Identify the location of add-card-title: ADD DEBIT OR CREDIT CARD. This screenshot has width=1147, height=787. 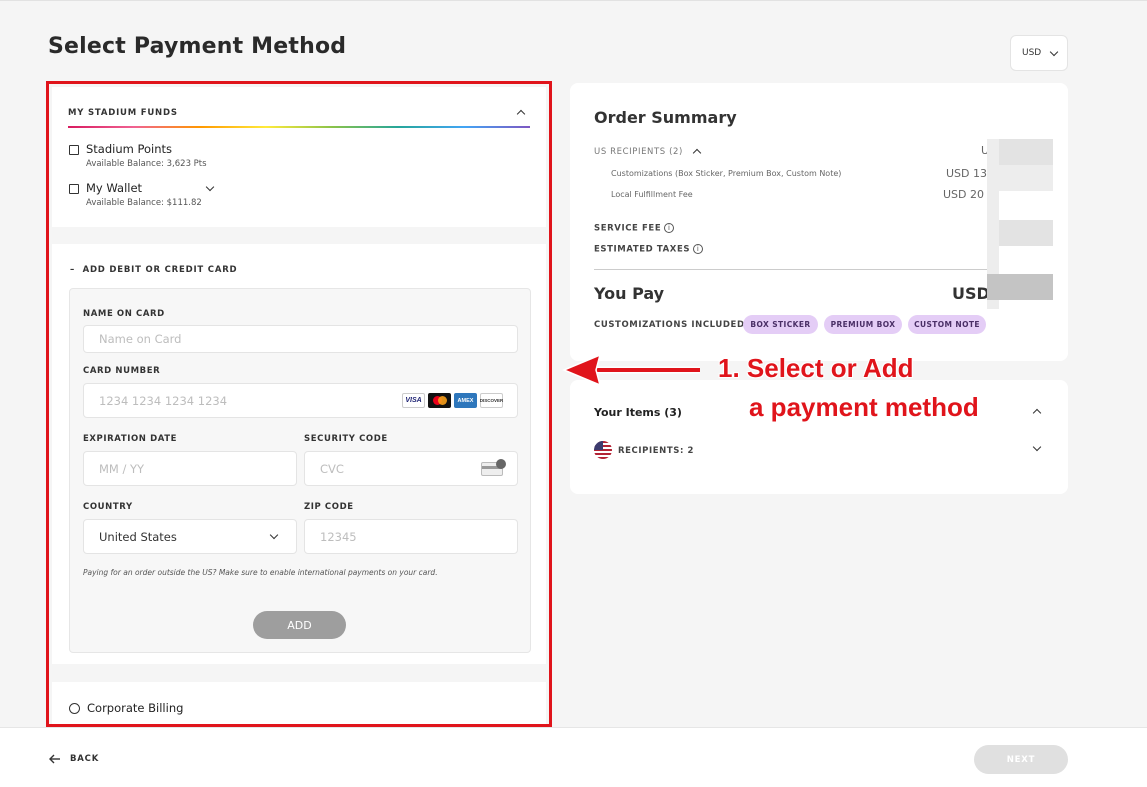
(160, 270).